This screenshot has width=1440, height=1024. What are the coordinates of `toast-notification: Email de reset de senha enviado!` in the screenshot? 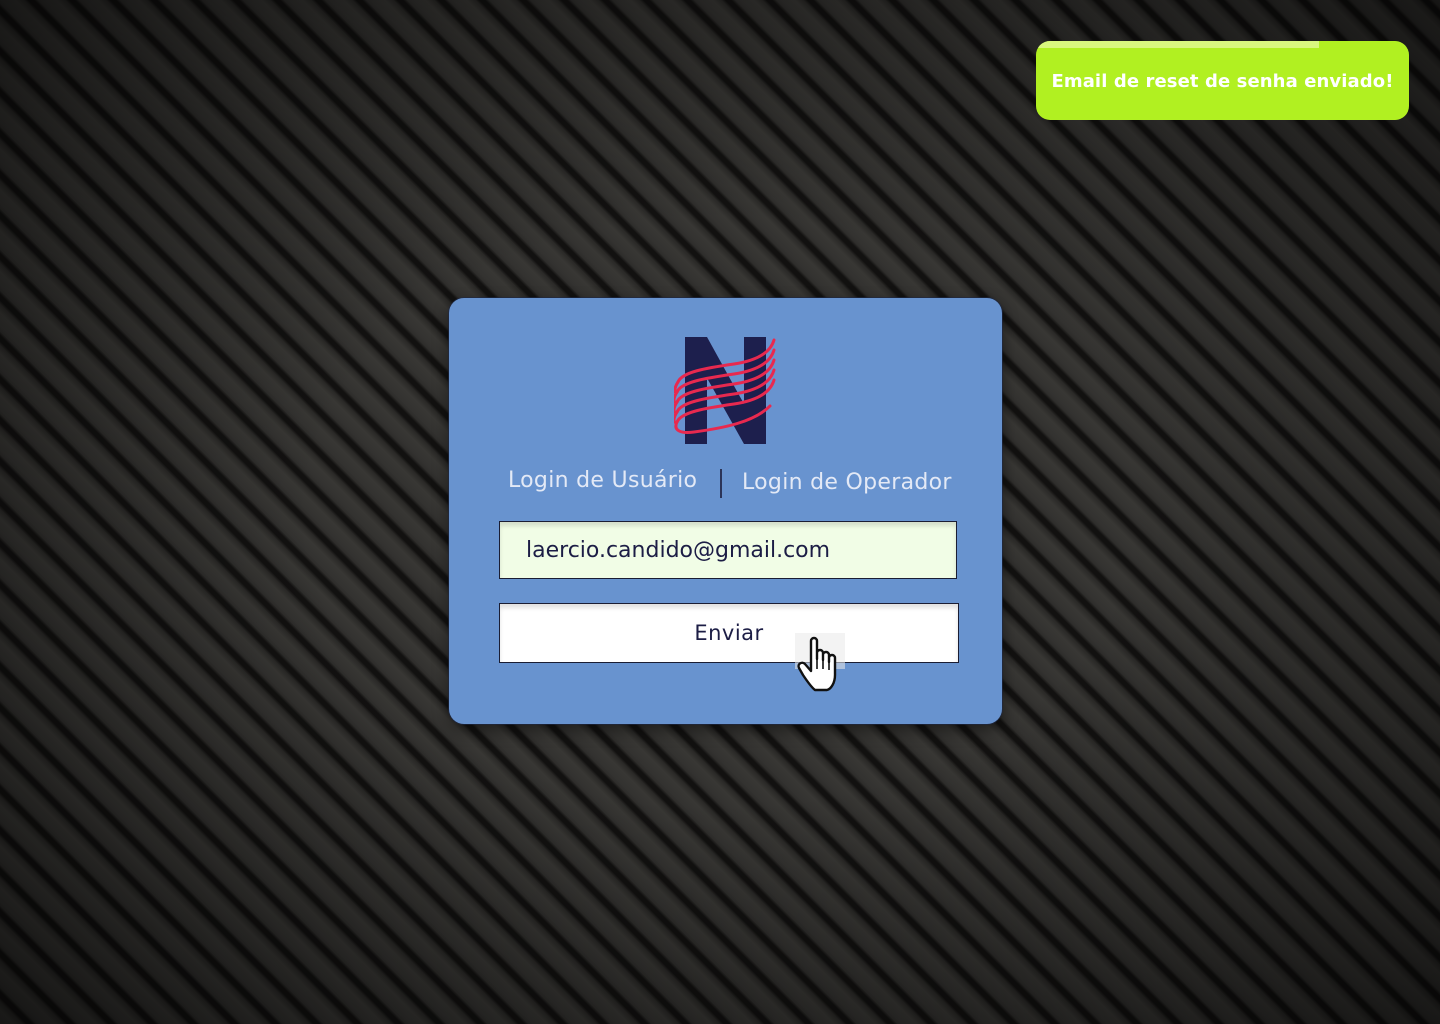 It's located at (1222, 80).